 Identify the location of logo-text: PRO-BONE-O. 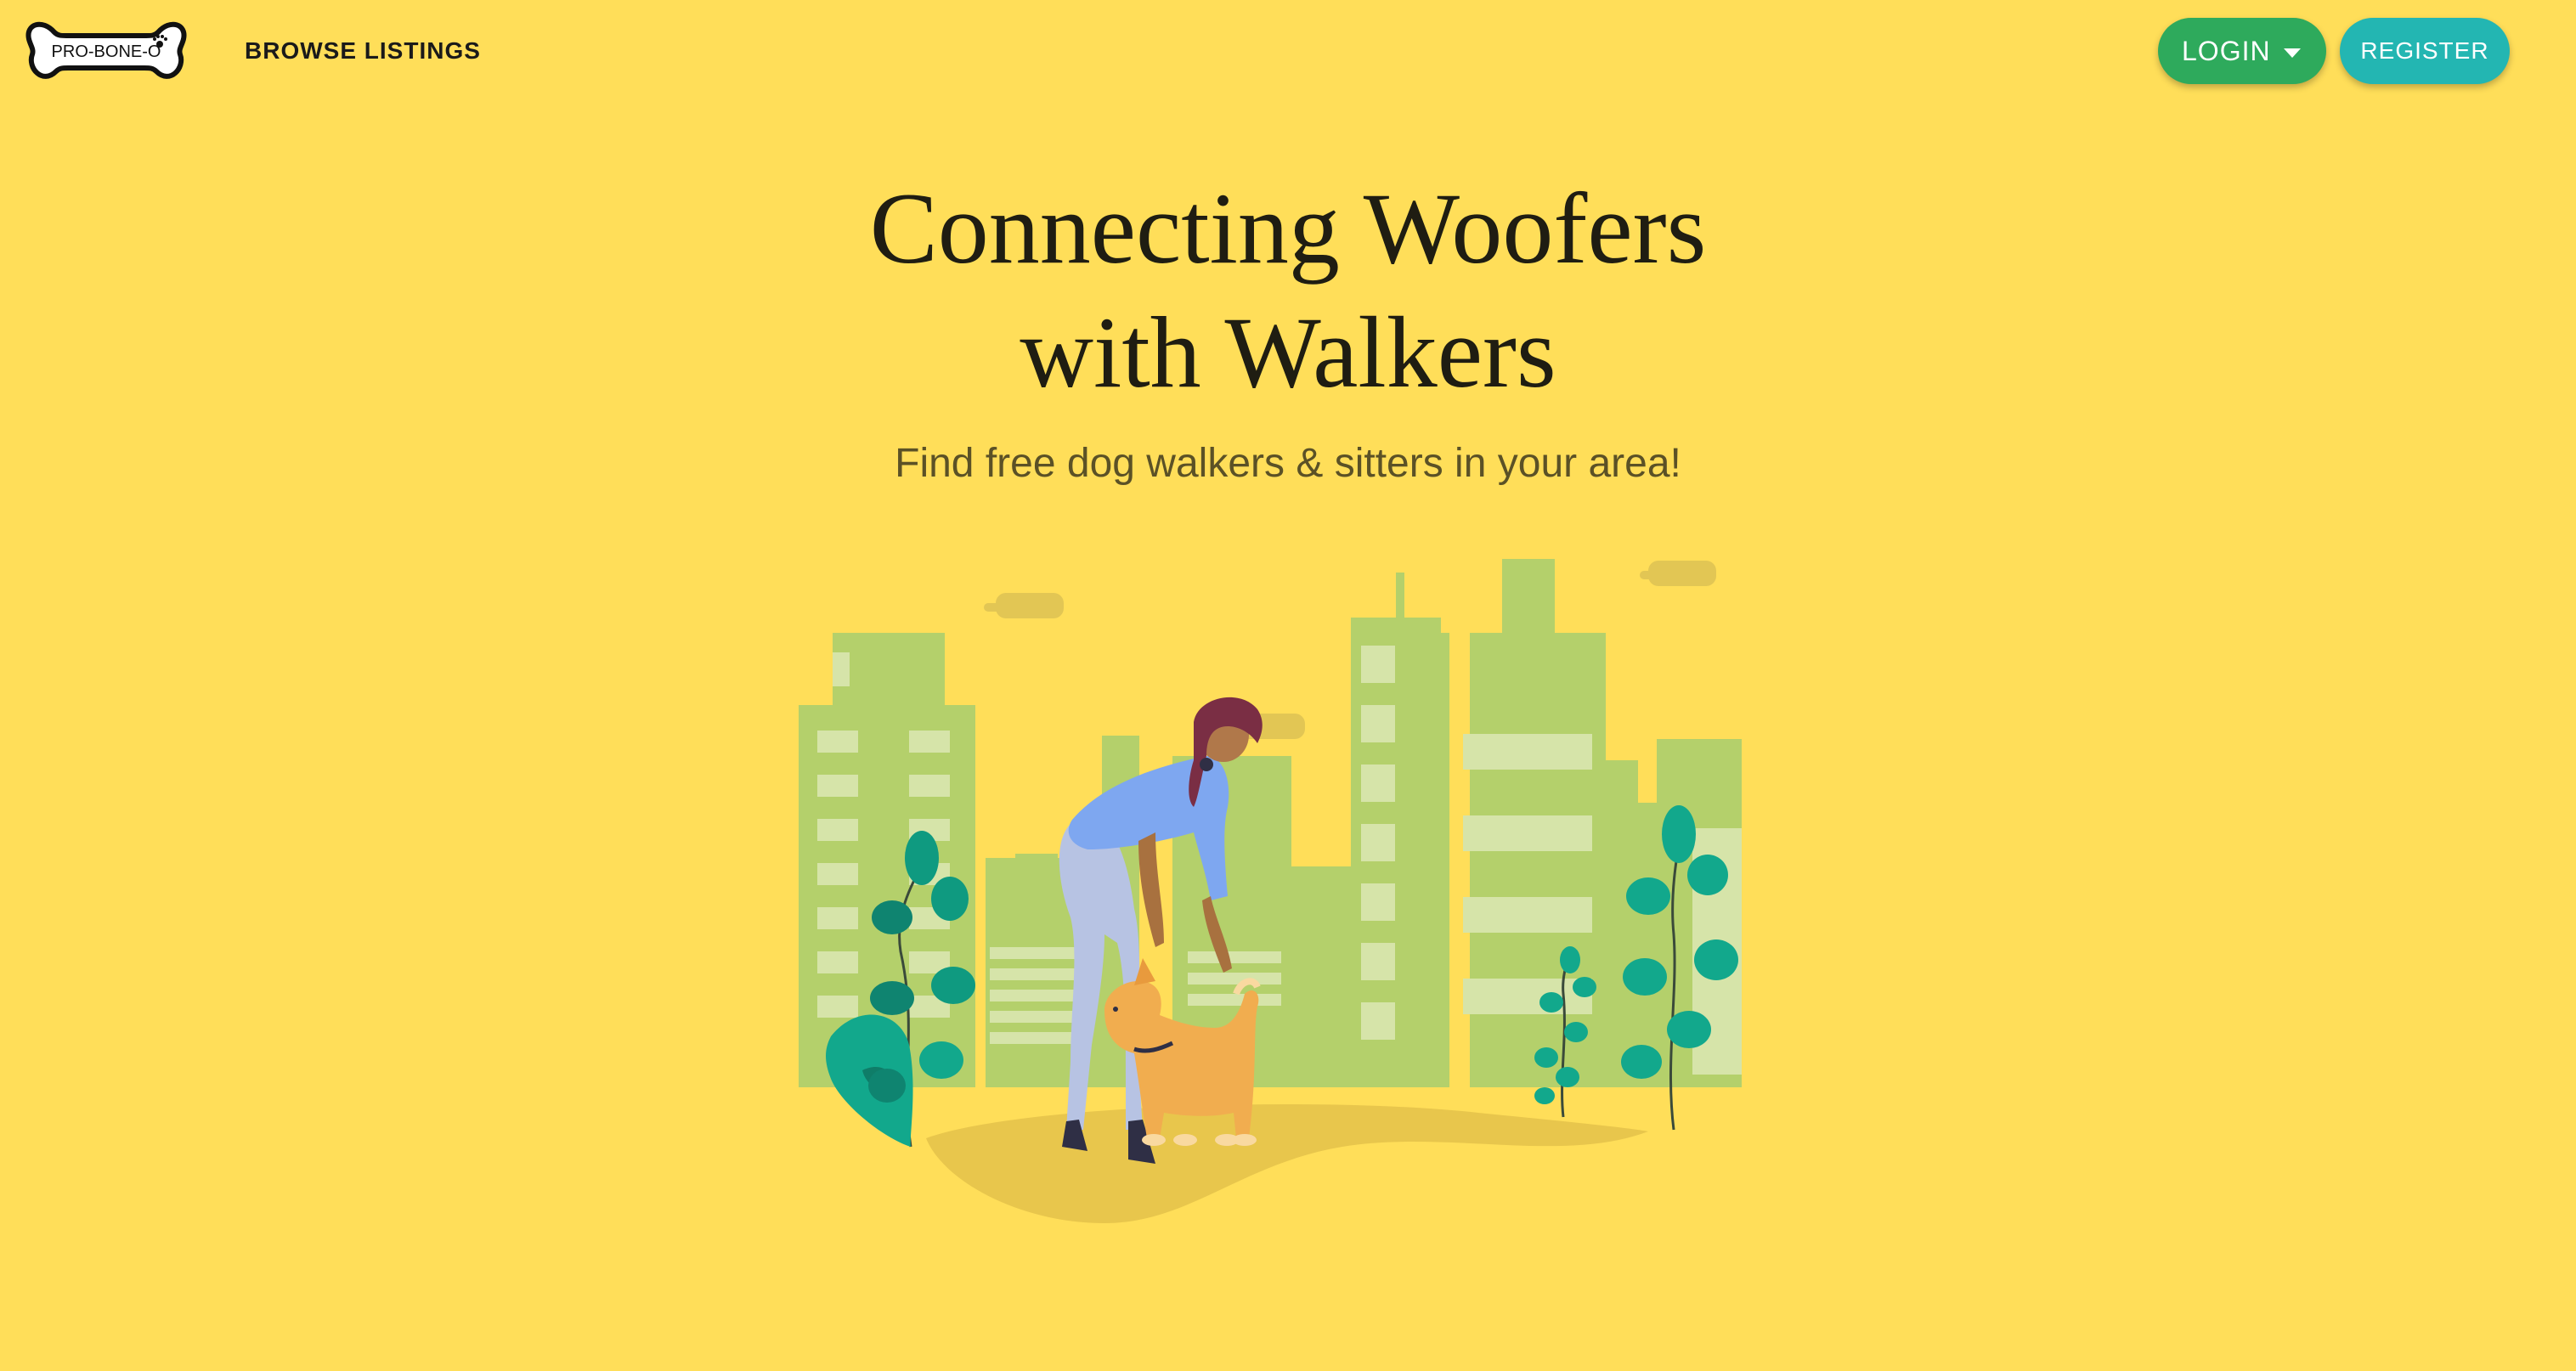
(106, 51).